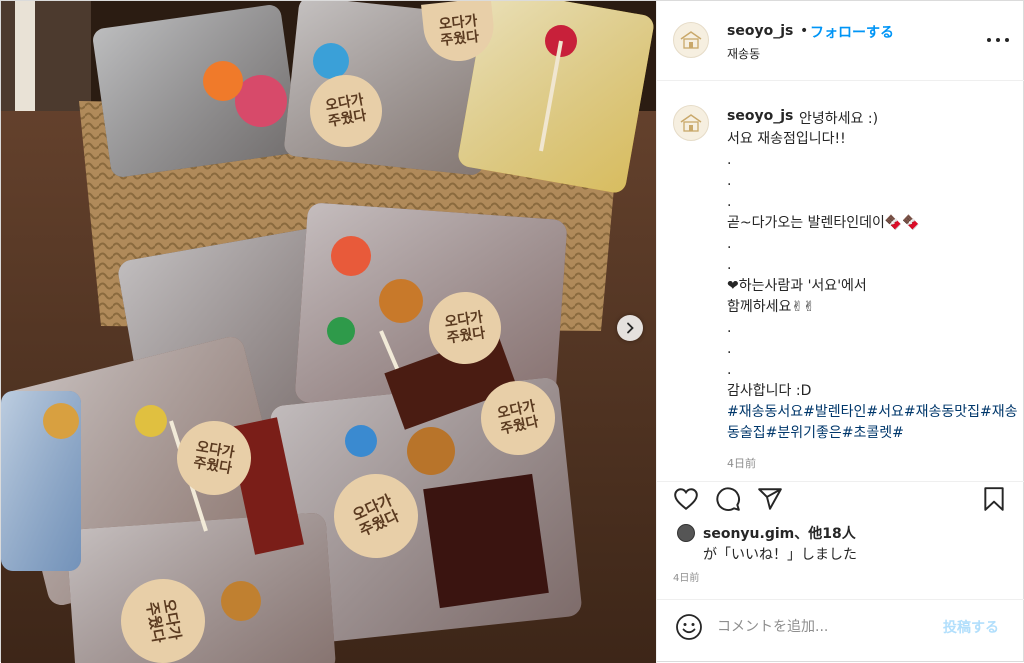  Describe the element at coordinates (823, 223) in the screenshot. I see `caption-line: 곧~다가오는 발렌타인데이🍫🍫` at that location.